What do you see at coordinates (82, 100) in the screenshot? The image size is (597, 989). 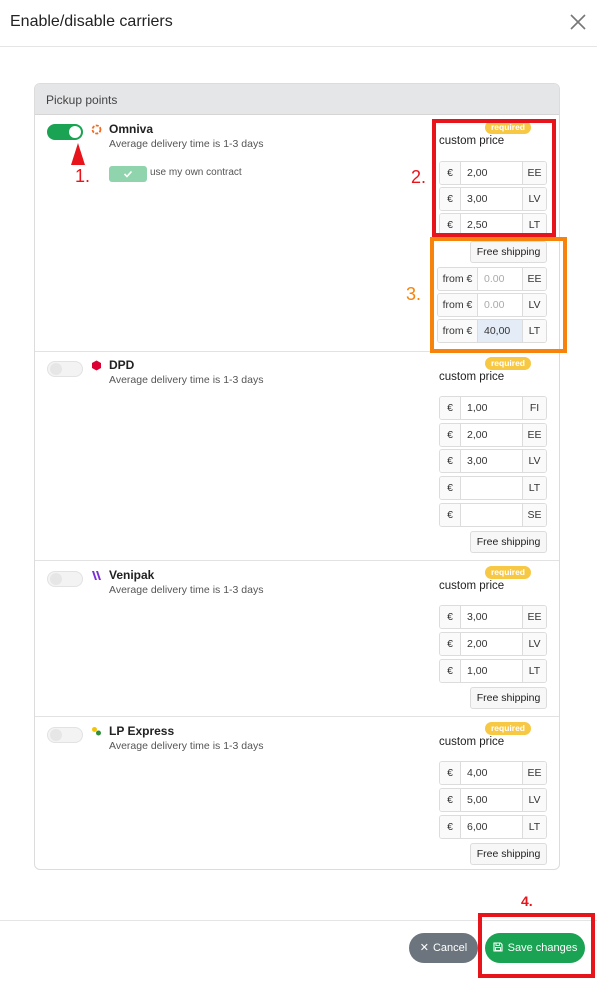 I see `section-title: Pickup points` at bounding box center [82, 100].